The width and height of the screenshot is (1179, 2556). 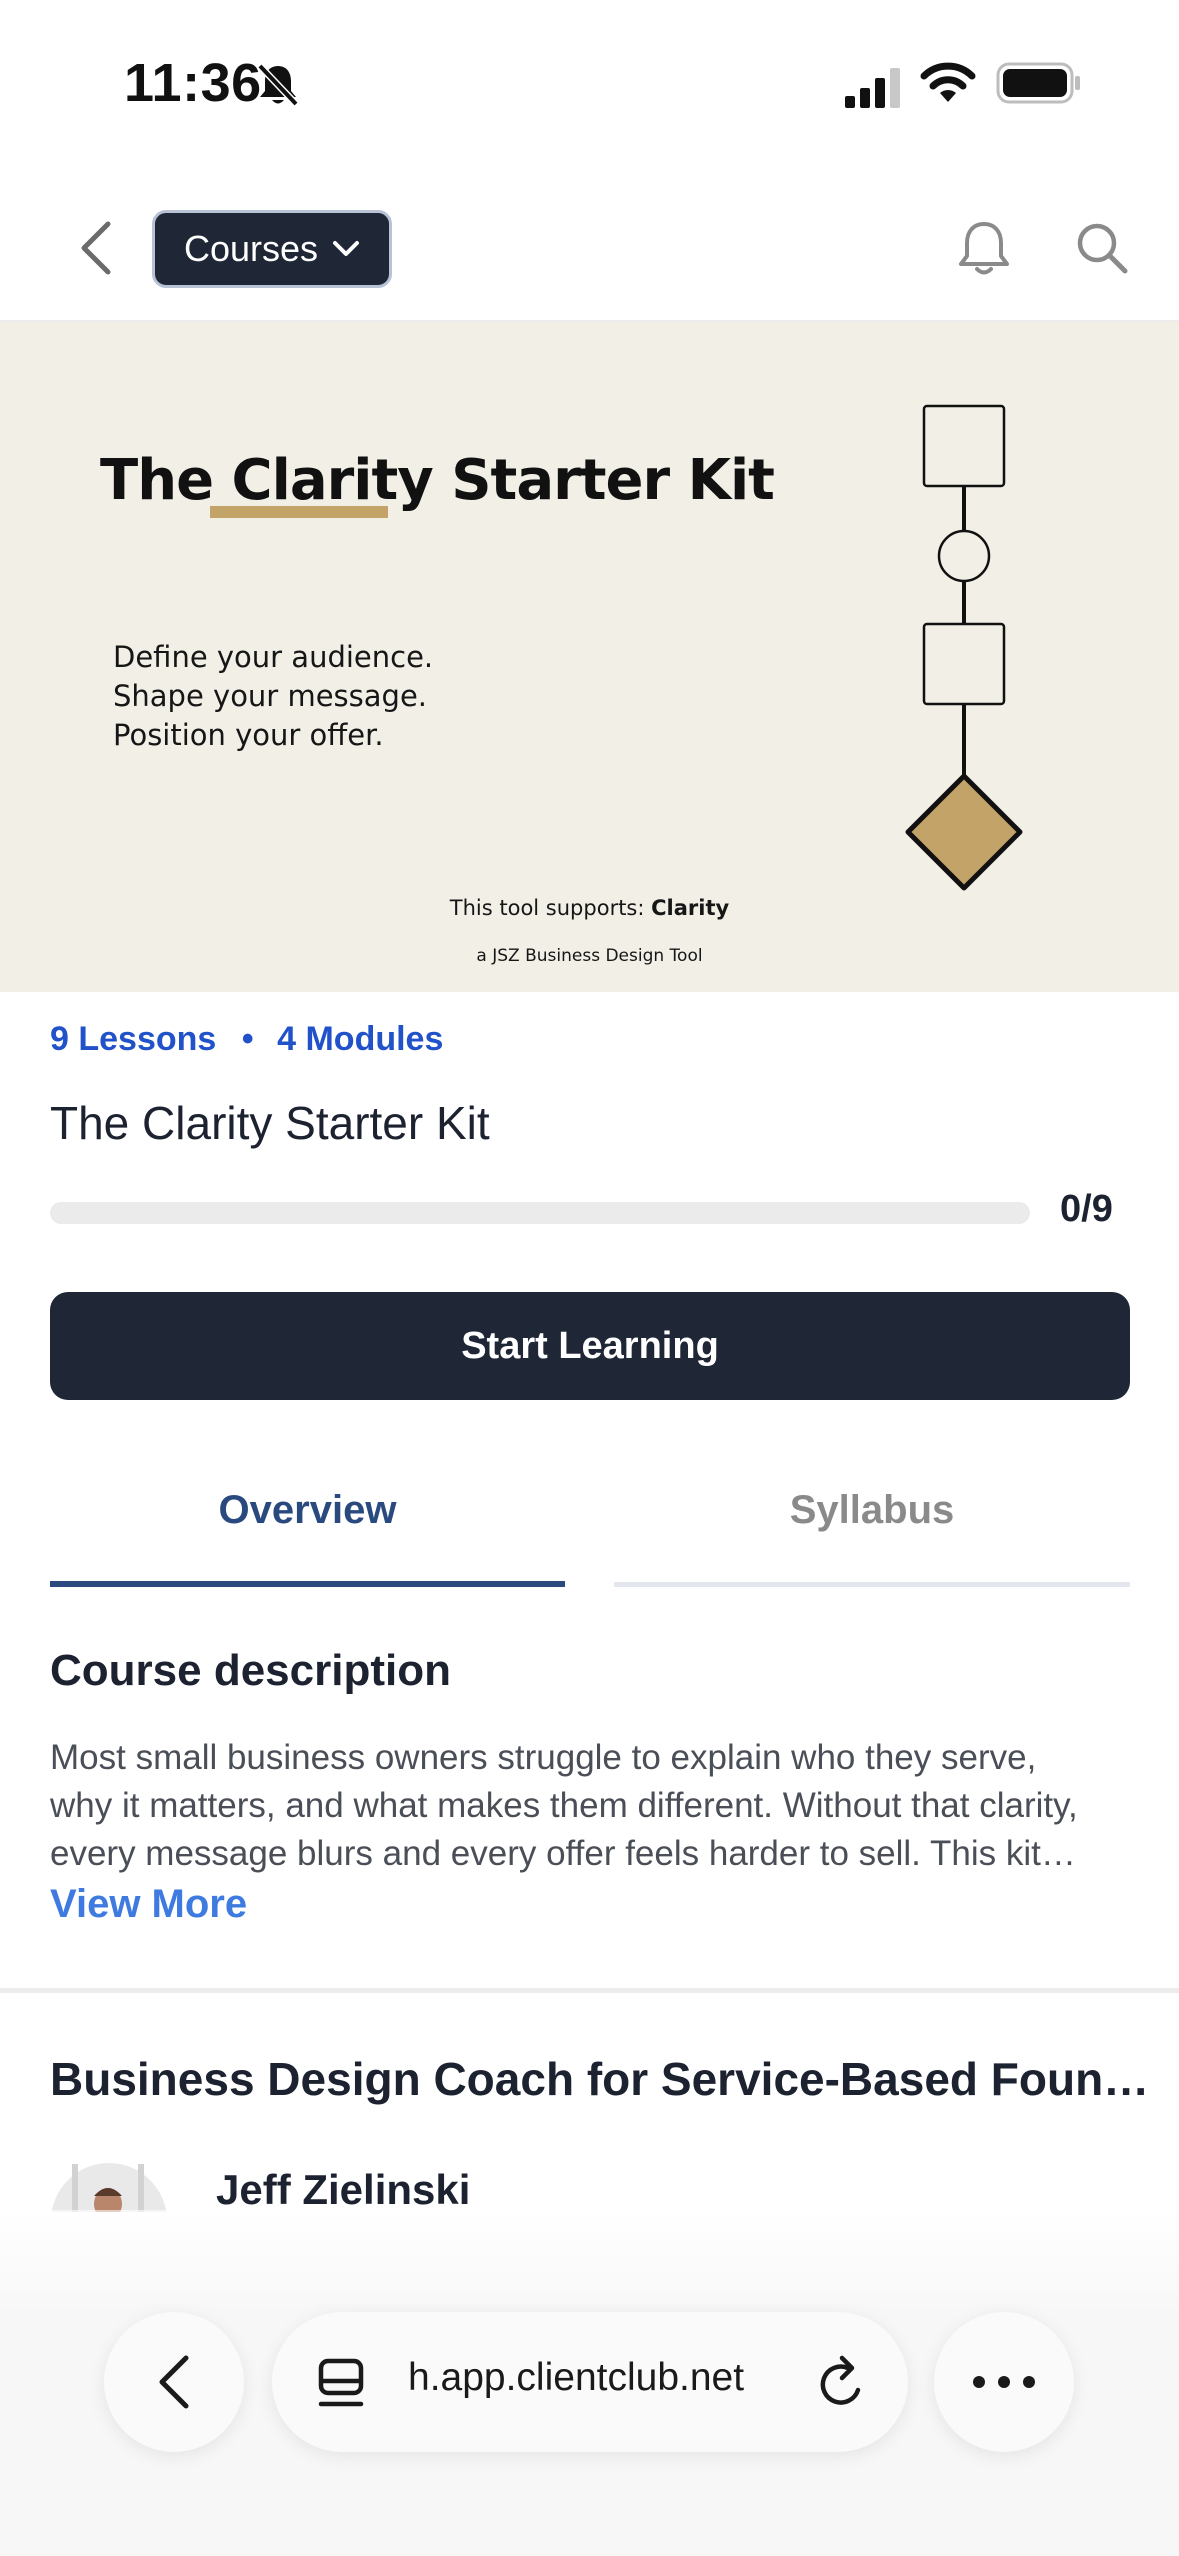 I want to click on start-learning-button: Start Learning, so click(x=590, y=1346).